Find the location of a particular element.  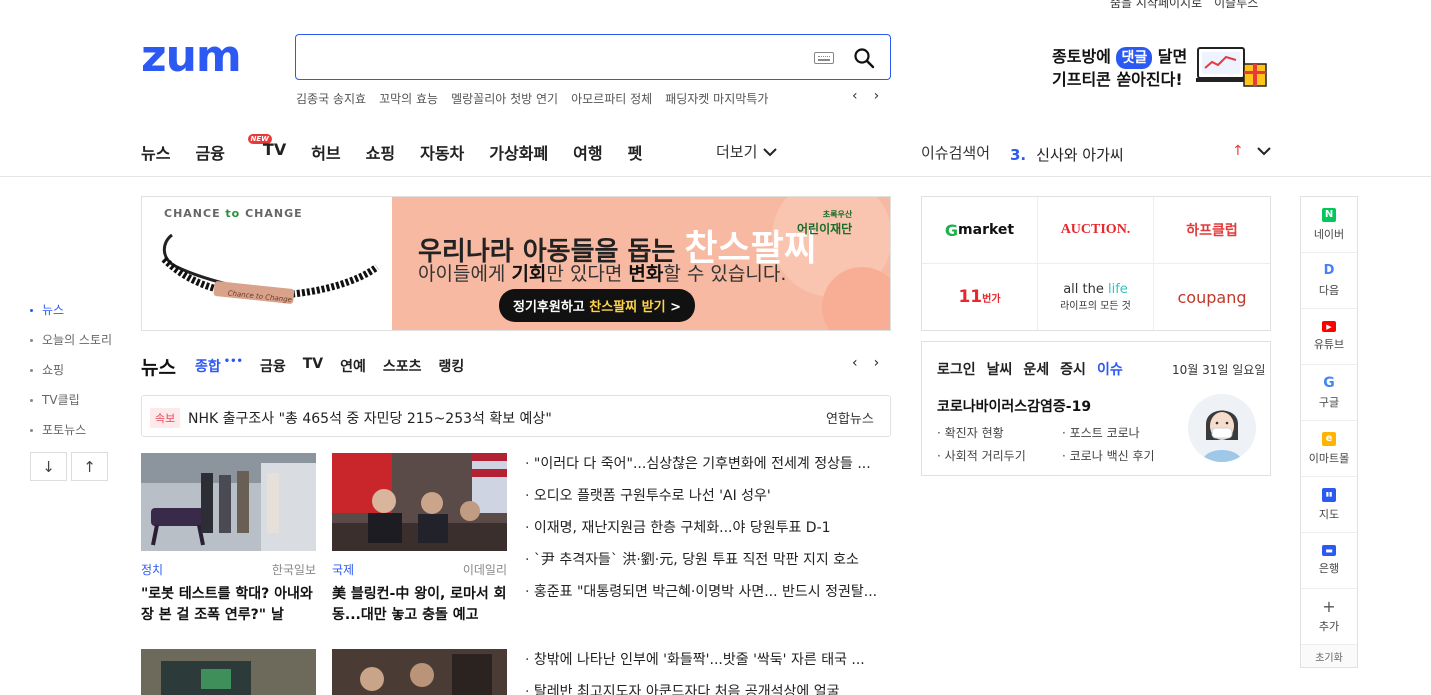

side-menu-item-photonews: 포토뉴스 is located at coordinates (71, 435).